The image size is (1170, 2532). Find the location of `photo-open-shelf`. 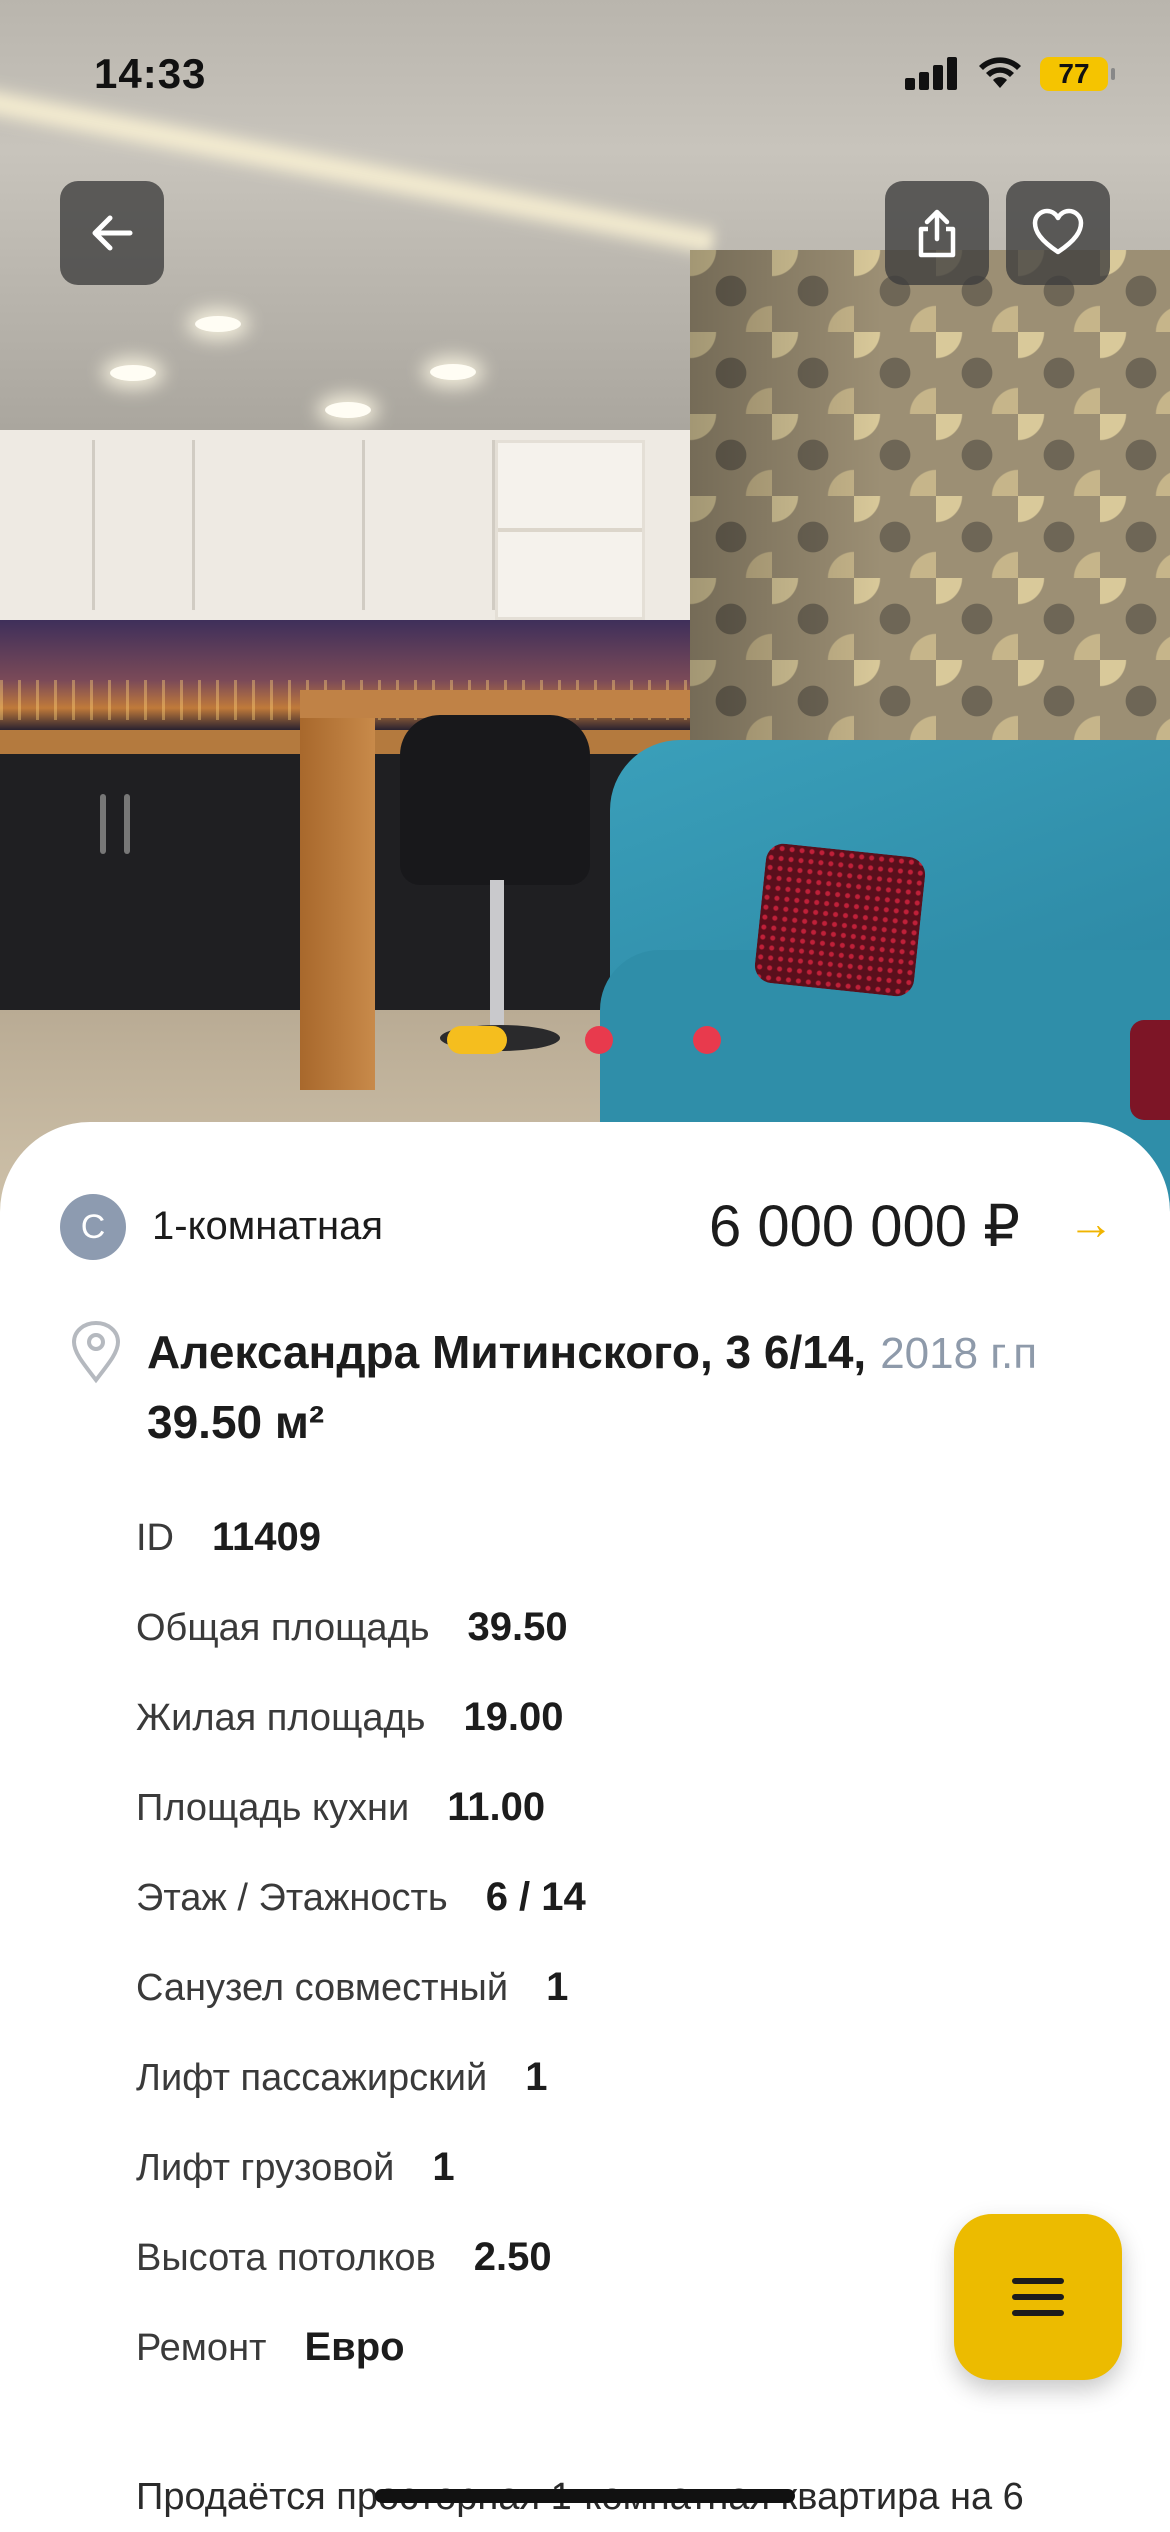

photo-open-shelf is located at coordinates (570, 530).